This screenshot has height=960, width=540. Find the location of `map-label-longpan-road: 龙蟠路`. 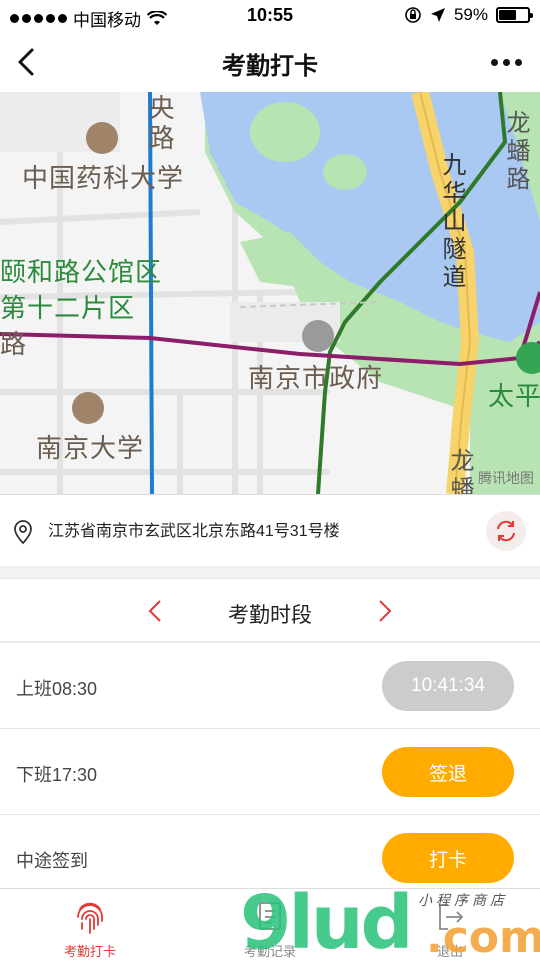

map-label-longpan-road: 龙蟠路 is located at coordinates (515, 152).